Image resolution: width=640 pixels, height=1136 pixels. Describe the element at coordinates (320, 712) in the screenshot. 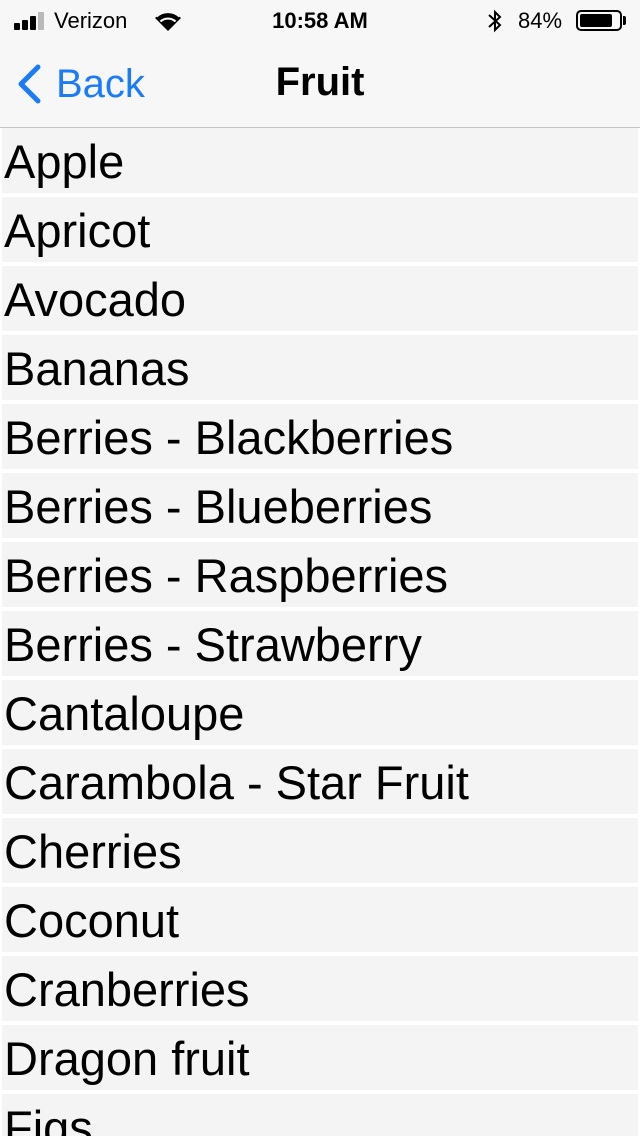

I see `list-item: Cantaloupe` at that location.